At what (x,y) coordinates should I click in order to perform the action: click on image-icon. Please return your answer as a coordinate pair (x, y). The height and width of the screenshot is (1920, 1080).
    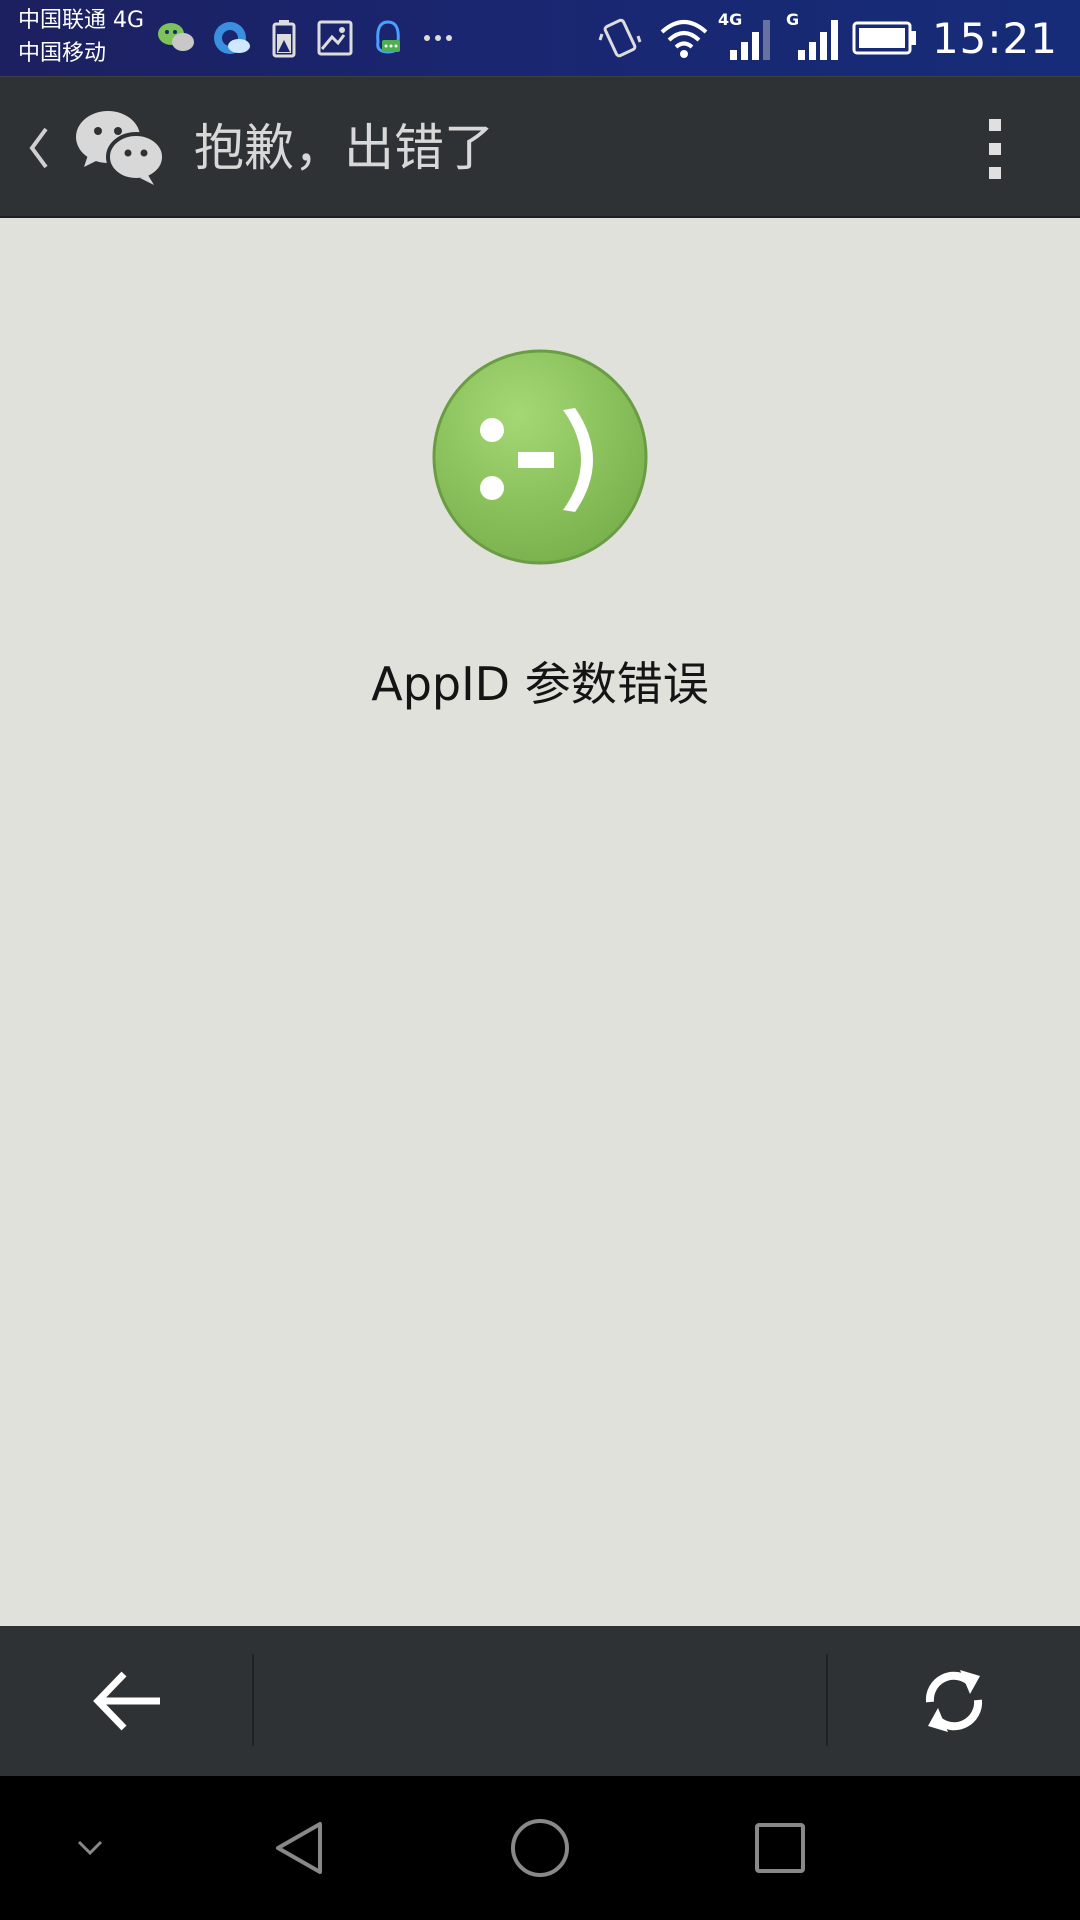
    Looking at the image, I should click on (335, 38).